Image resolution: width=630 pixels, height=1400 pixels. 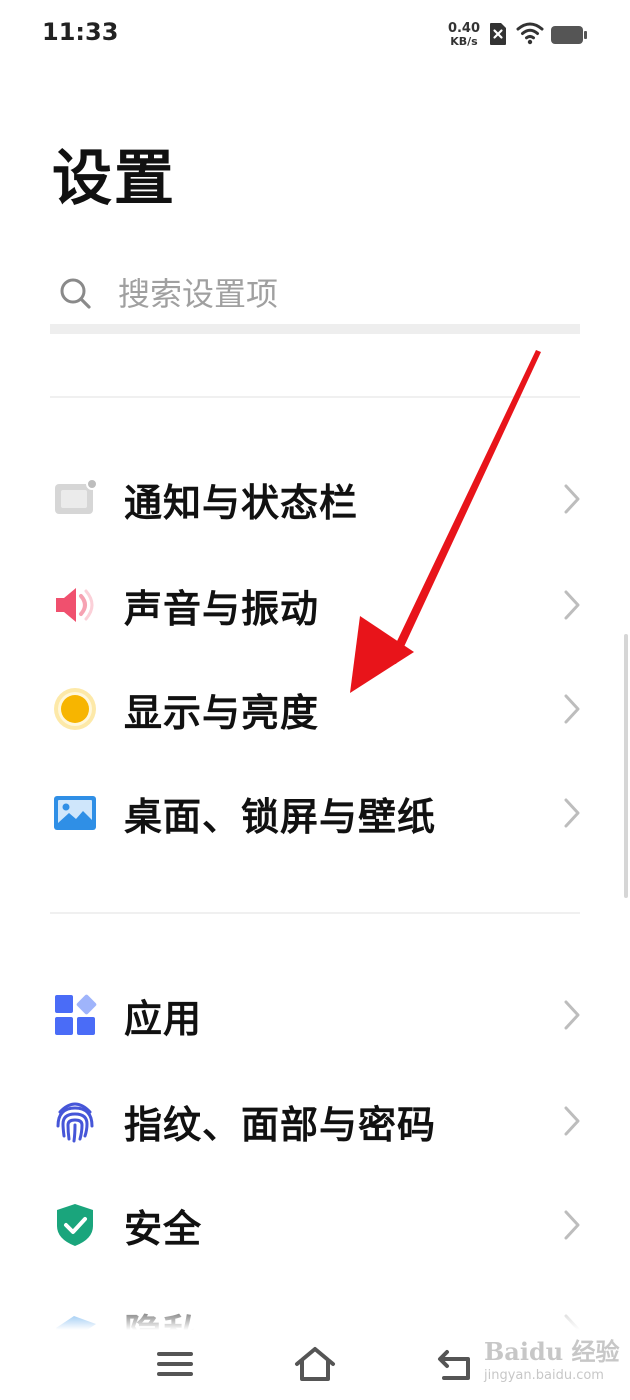 What do you see at coordinates (530, 33) in the screenshot?
I see `wifi-icon` at bounding box center [530, 33].